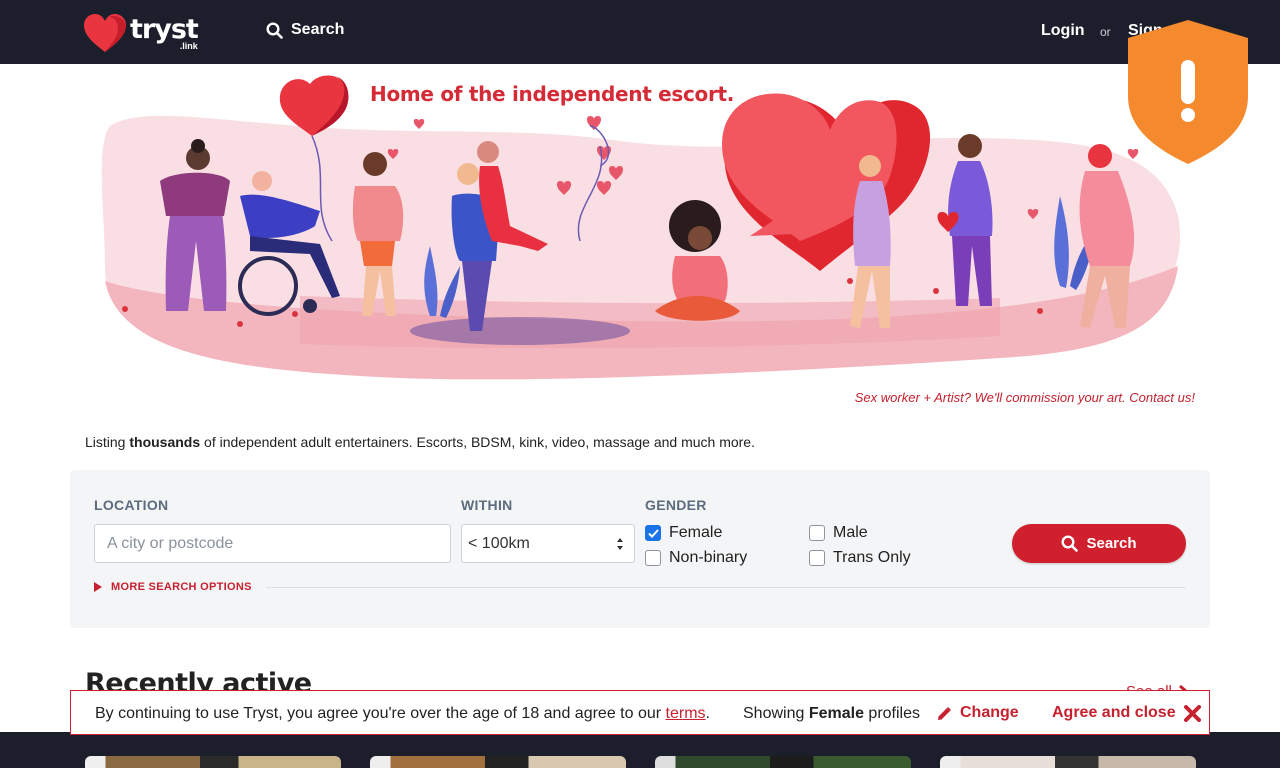 The width and height of the screenshot is (1280, 768). I want to click on showing-profiles-text: Showing Female profiles, so click(831, 713).